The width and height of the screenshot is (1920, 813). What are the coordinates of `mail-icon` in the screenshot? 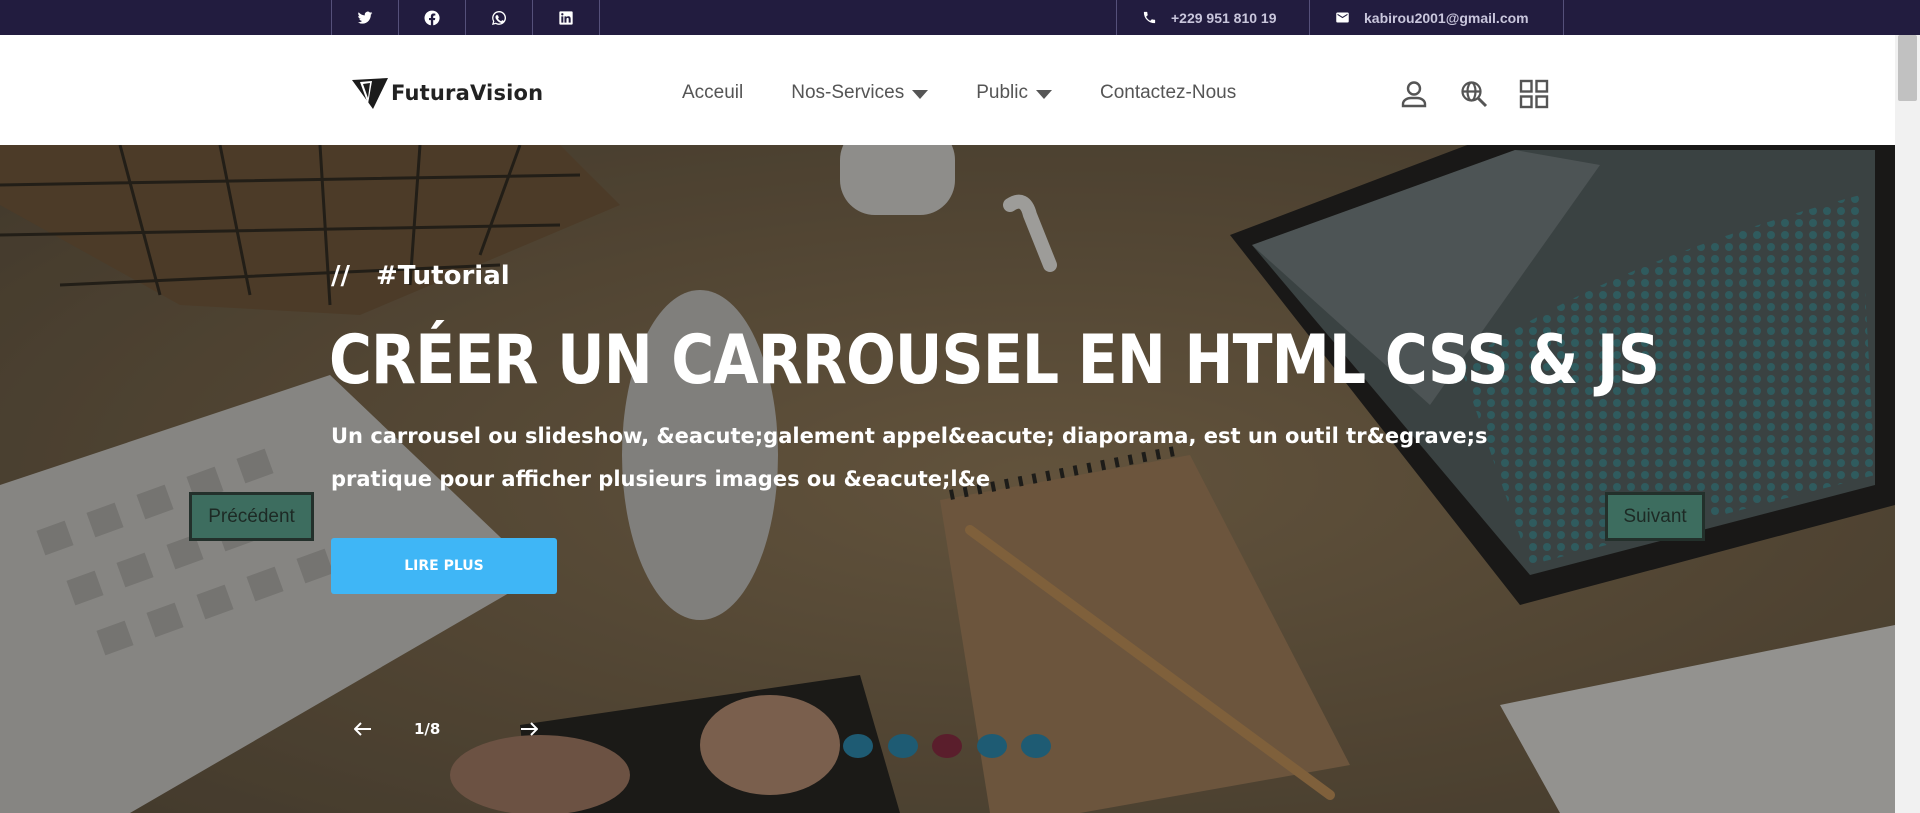 It's located at (1342, 17).